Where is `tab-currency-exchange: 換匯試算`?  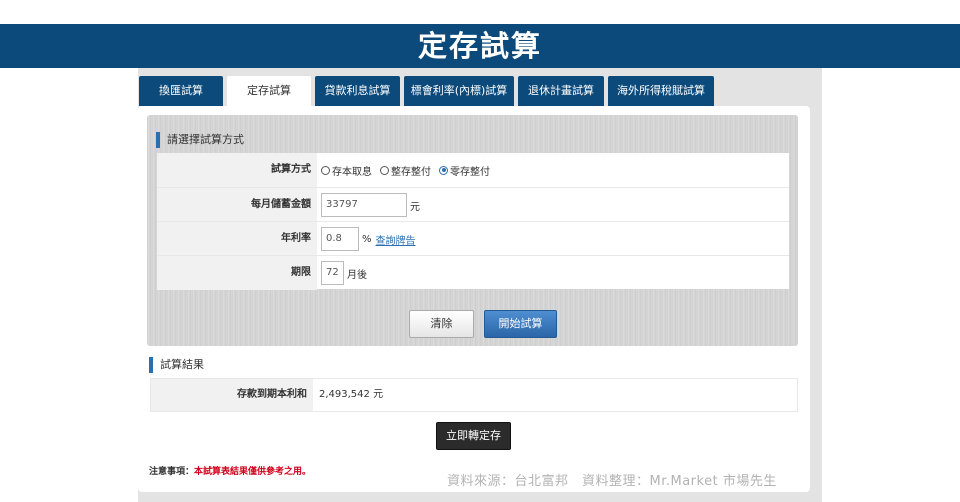
tab-currency-exchange: 換匯試算 is located at coordinates (181, 91).